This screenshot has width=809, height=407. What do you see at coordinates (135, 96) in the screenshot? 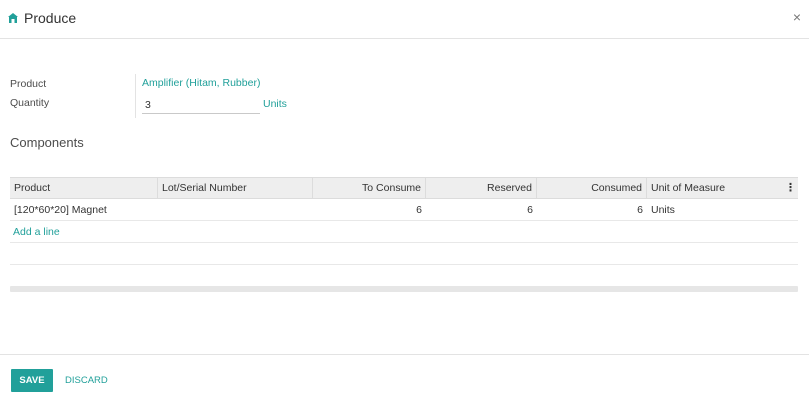
I see `form-separator` at bounding box center [135, 96].